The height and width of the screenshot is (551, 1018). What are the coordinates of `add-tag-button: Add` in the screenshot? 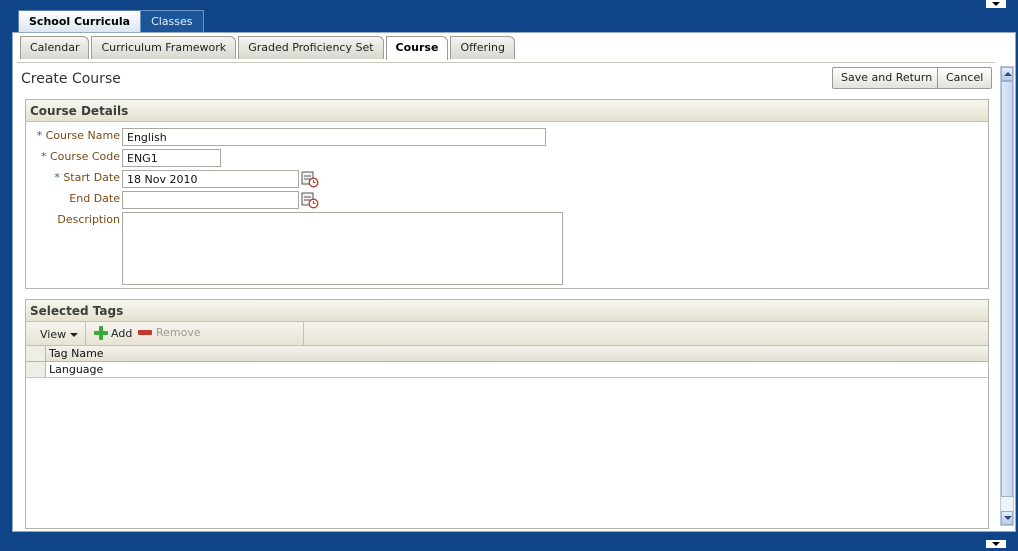 It's located at (113, 333).